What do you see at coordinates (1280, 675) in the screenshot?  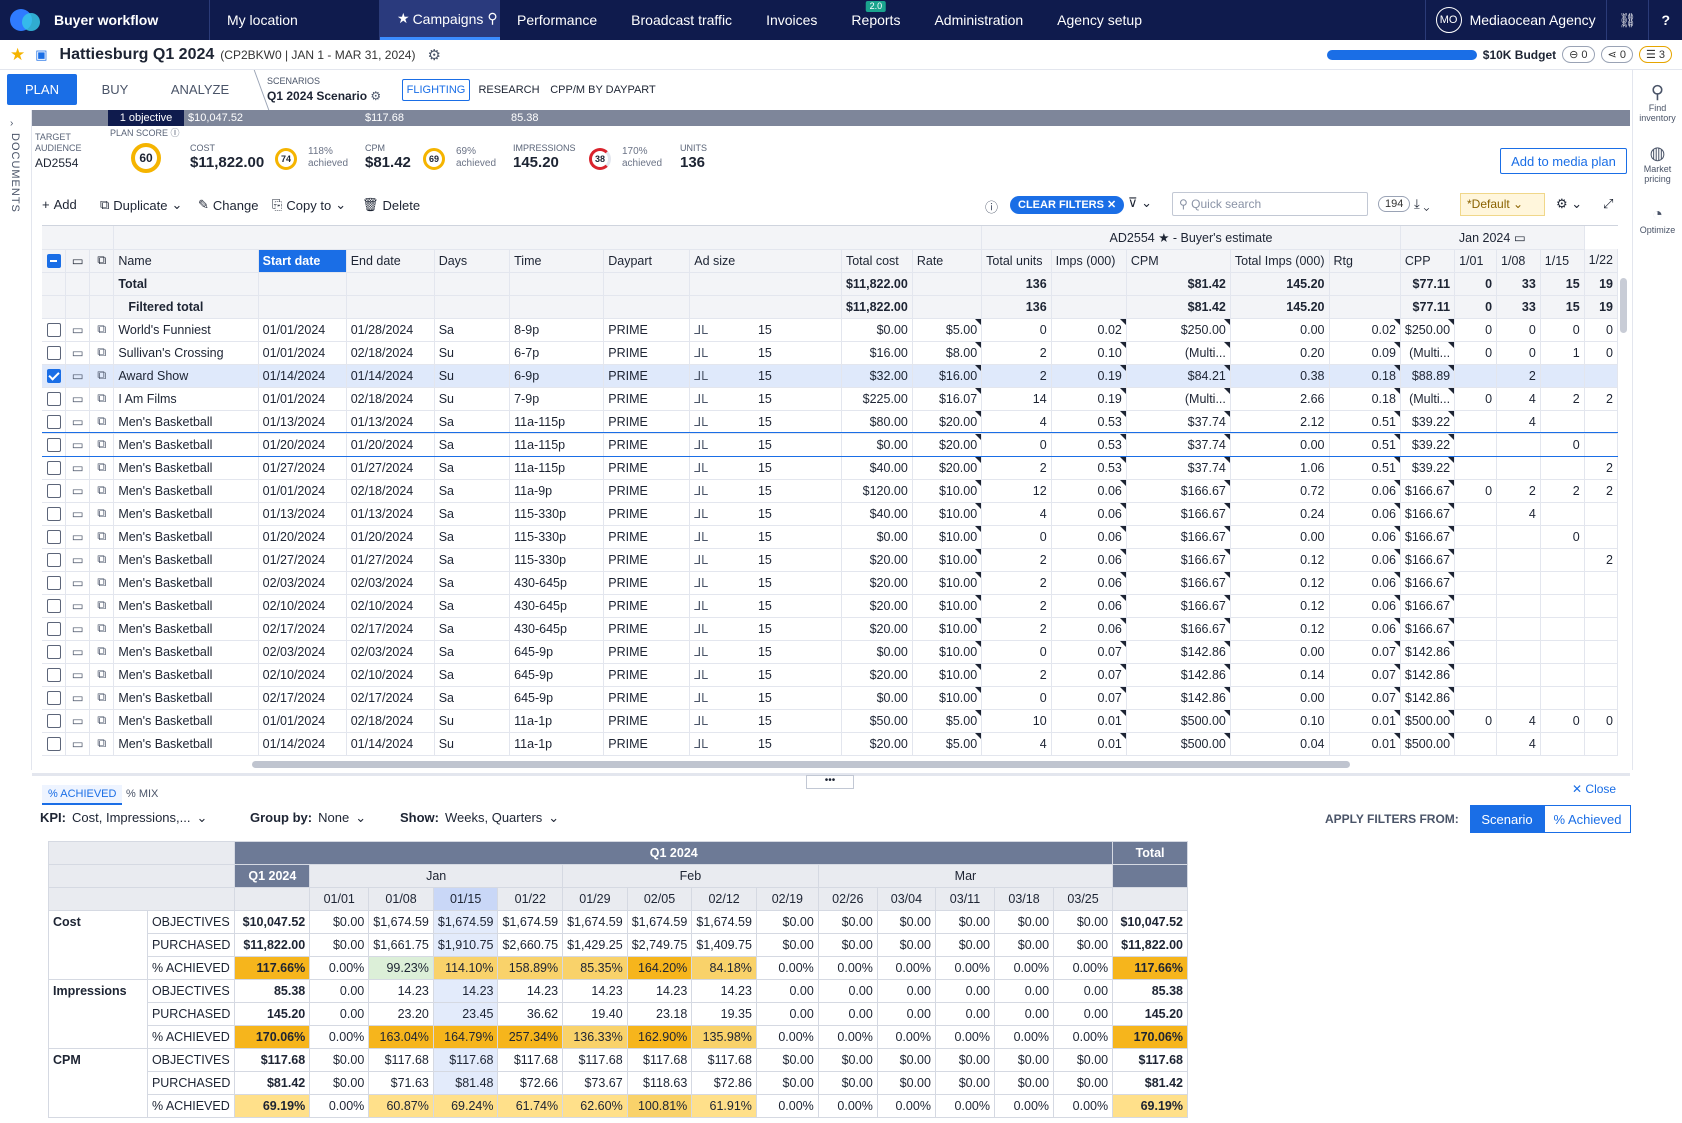 I see `cell-total-imps-000-: 0.14` at bounding box center [1280, 675].